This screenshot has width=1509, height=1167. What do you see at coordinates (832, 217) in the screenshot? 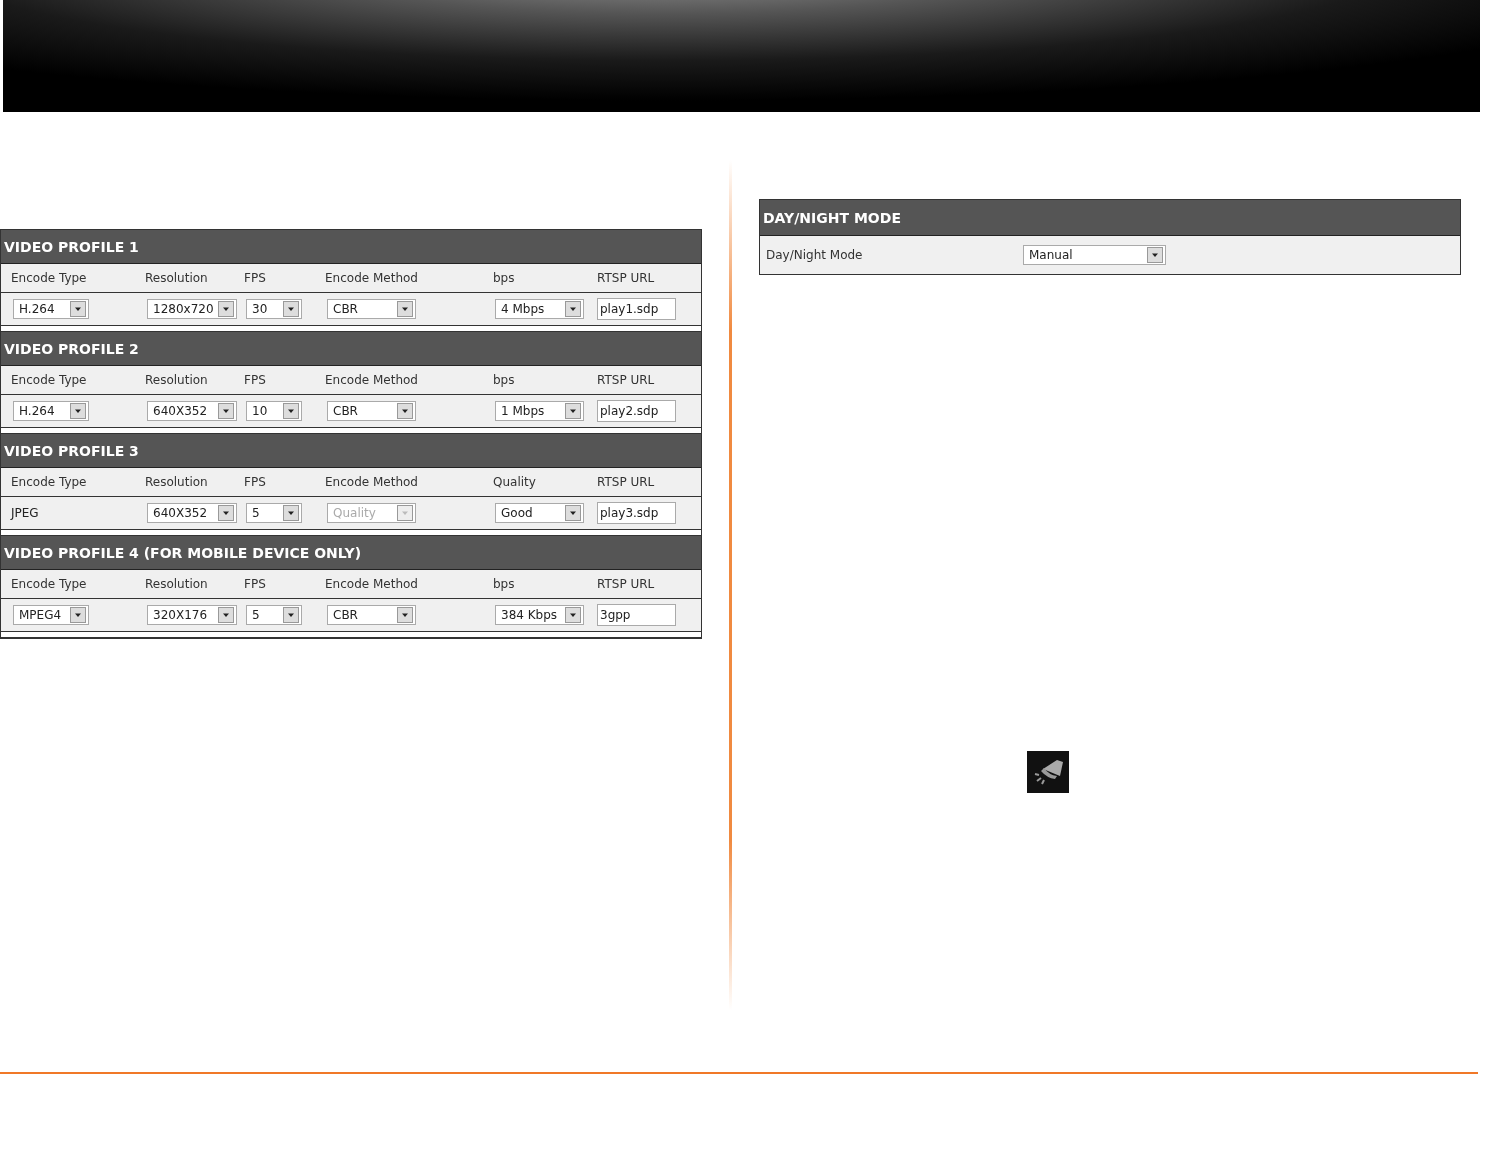
I see `section-title: DAY/NIGHT MODE` at bounding box center [832, 217].